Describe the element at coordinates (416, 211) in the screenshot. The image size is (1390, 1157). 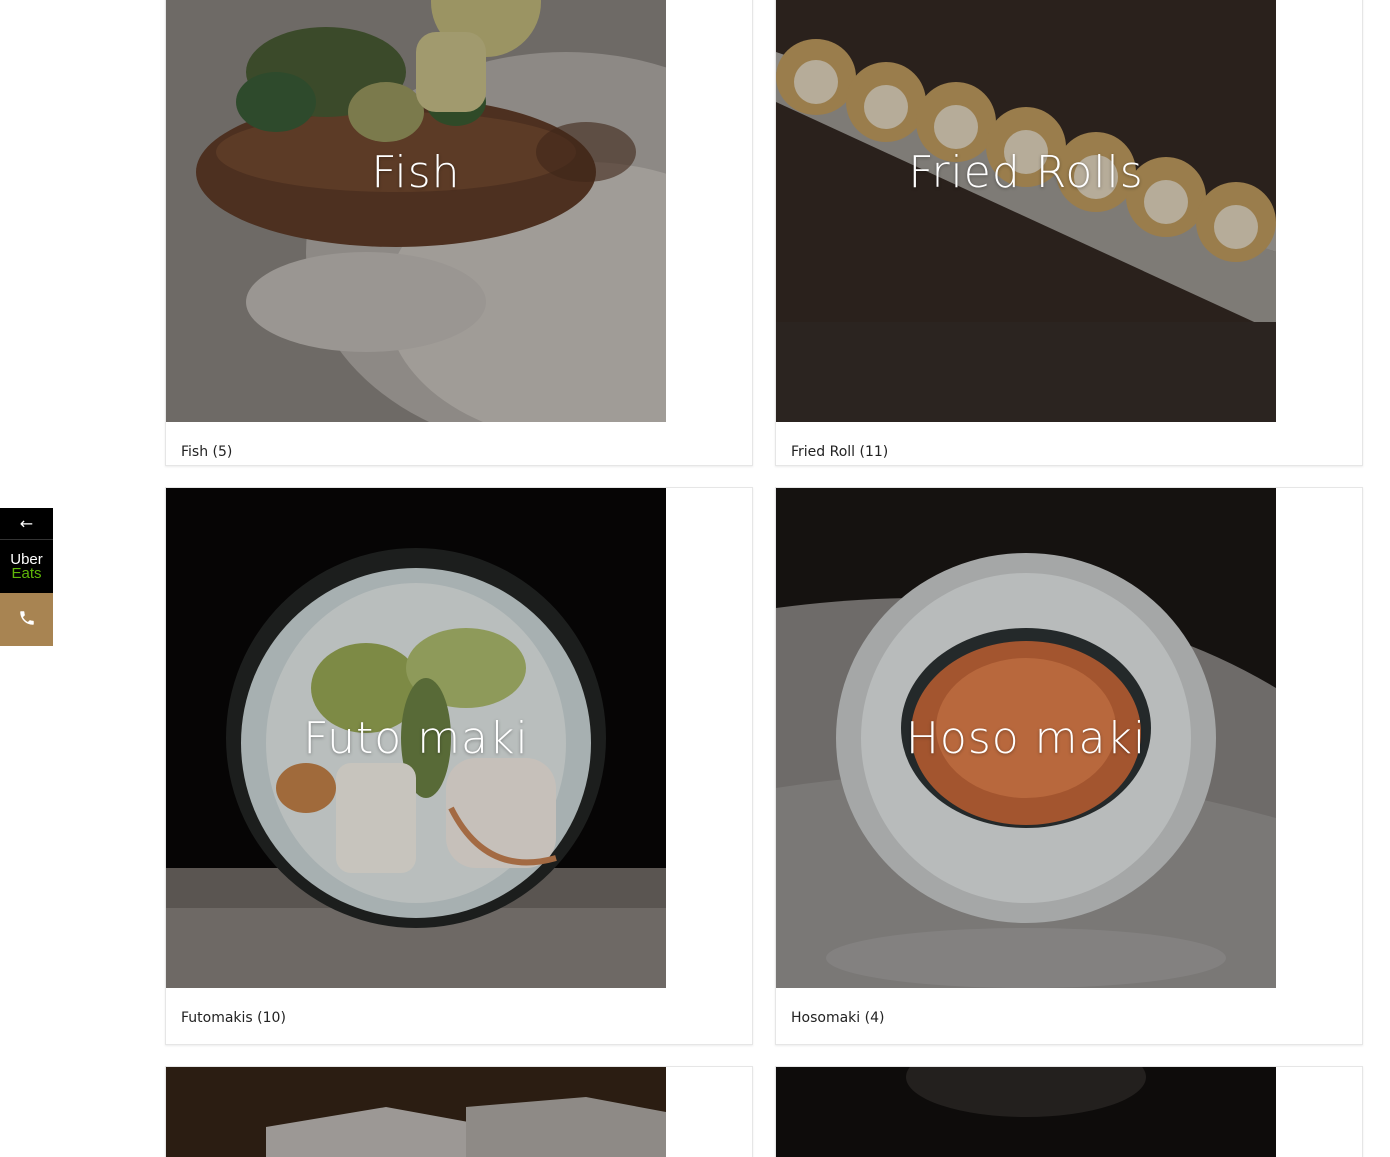
I see `category-image-fish: Fish` at that location.